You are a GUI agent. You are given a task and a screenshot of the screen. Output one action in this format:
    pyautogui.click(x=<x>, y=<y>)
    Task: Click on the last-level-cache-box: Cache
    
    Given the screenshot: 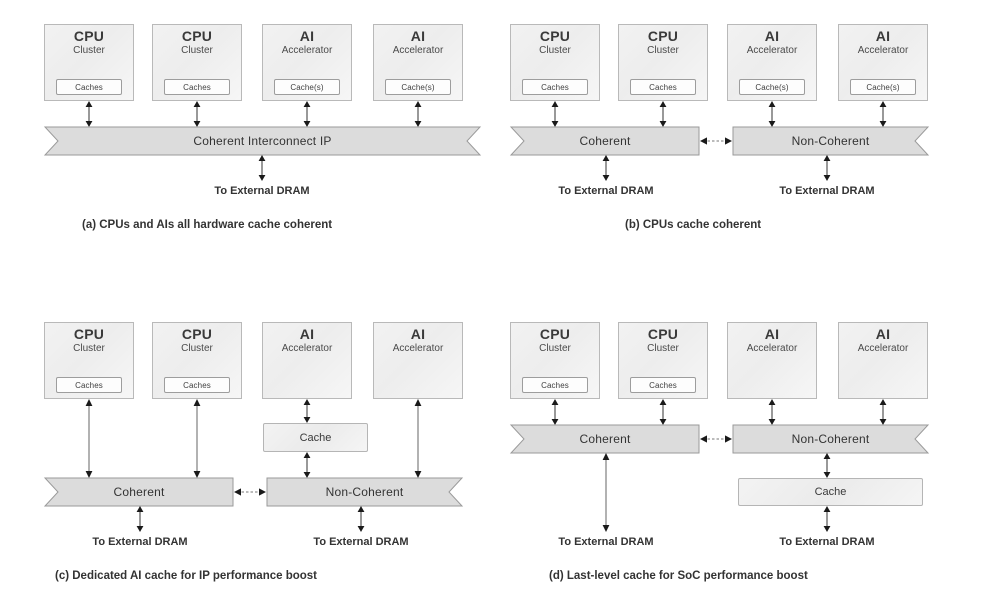 What is the action you would take?
    pyautogui.click(x=830, y=492)
    